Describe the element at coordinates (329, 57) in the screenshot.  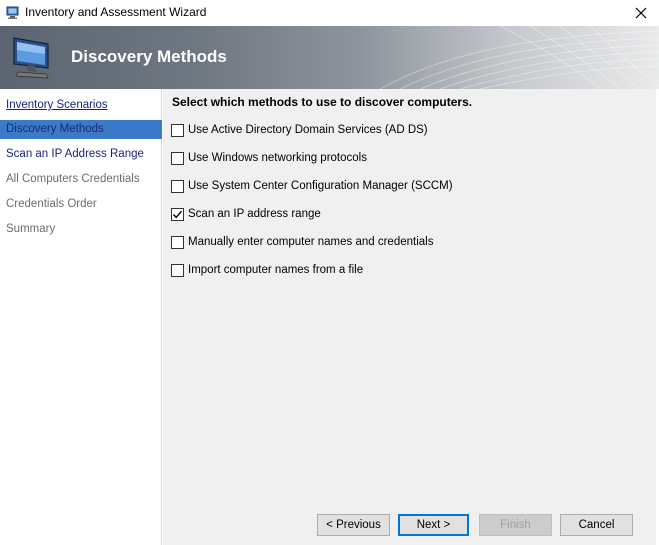
I see `header-banner: Discovery Methods` at that location.